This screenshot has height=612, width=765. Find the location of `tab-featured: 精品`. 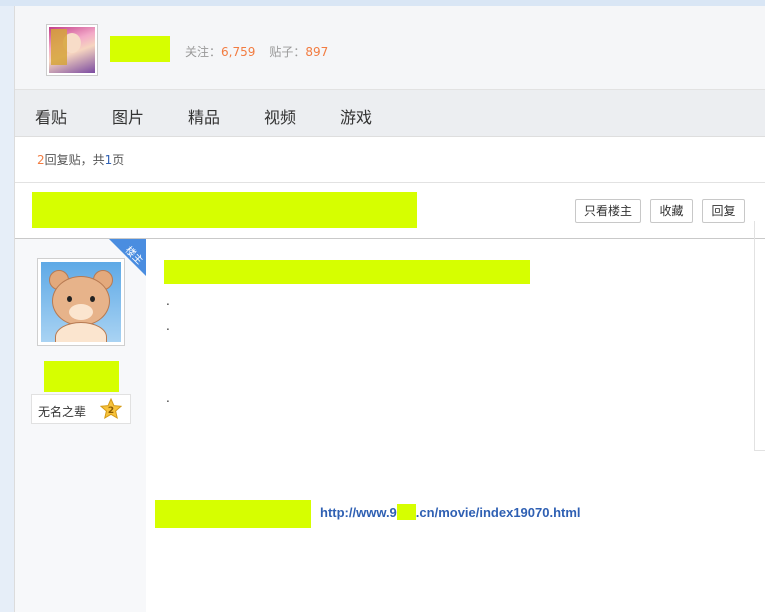

tab-featured: 精品 is located at coordinates (204, 116).